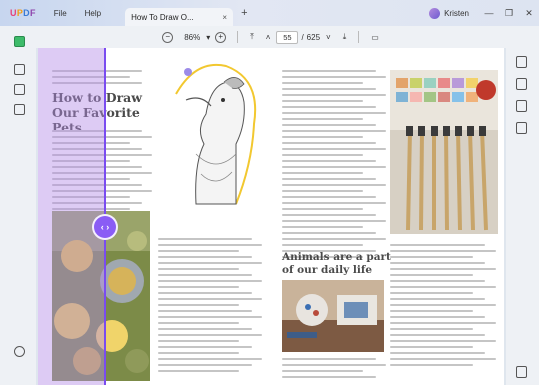 The height and width of the screenshot is (385, 539). I want to click on painting-desk-photo, so click(333, 316).